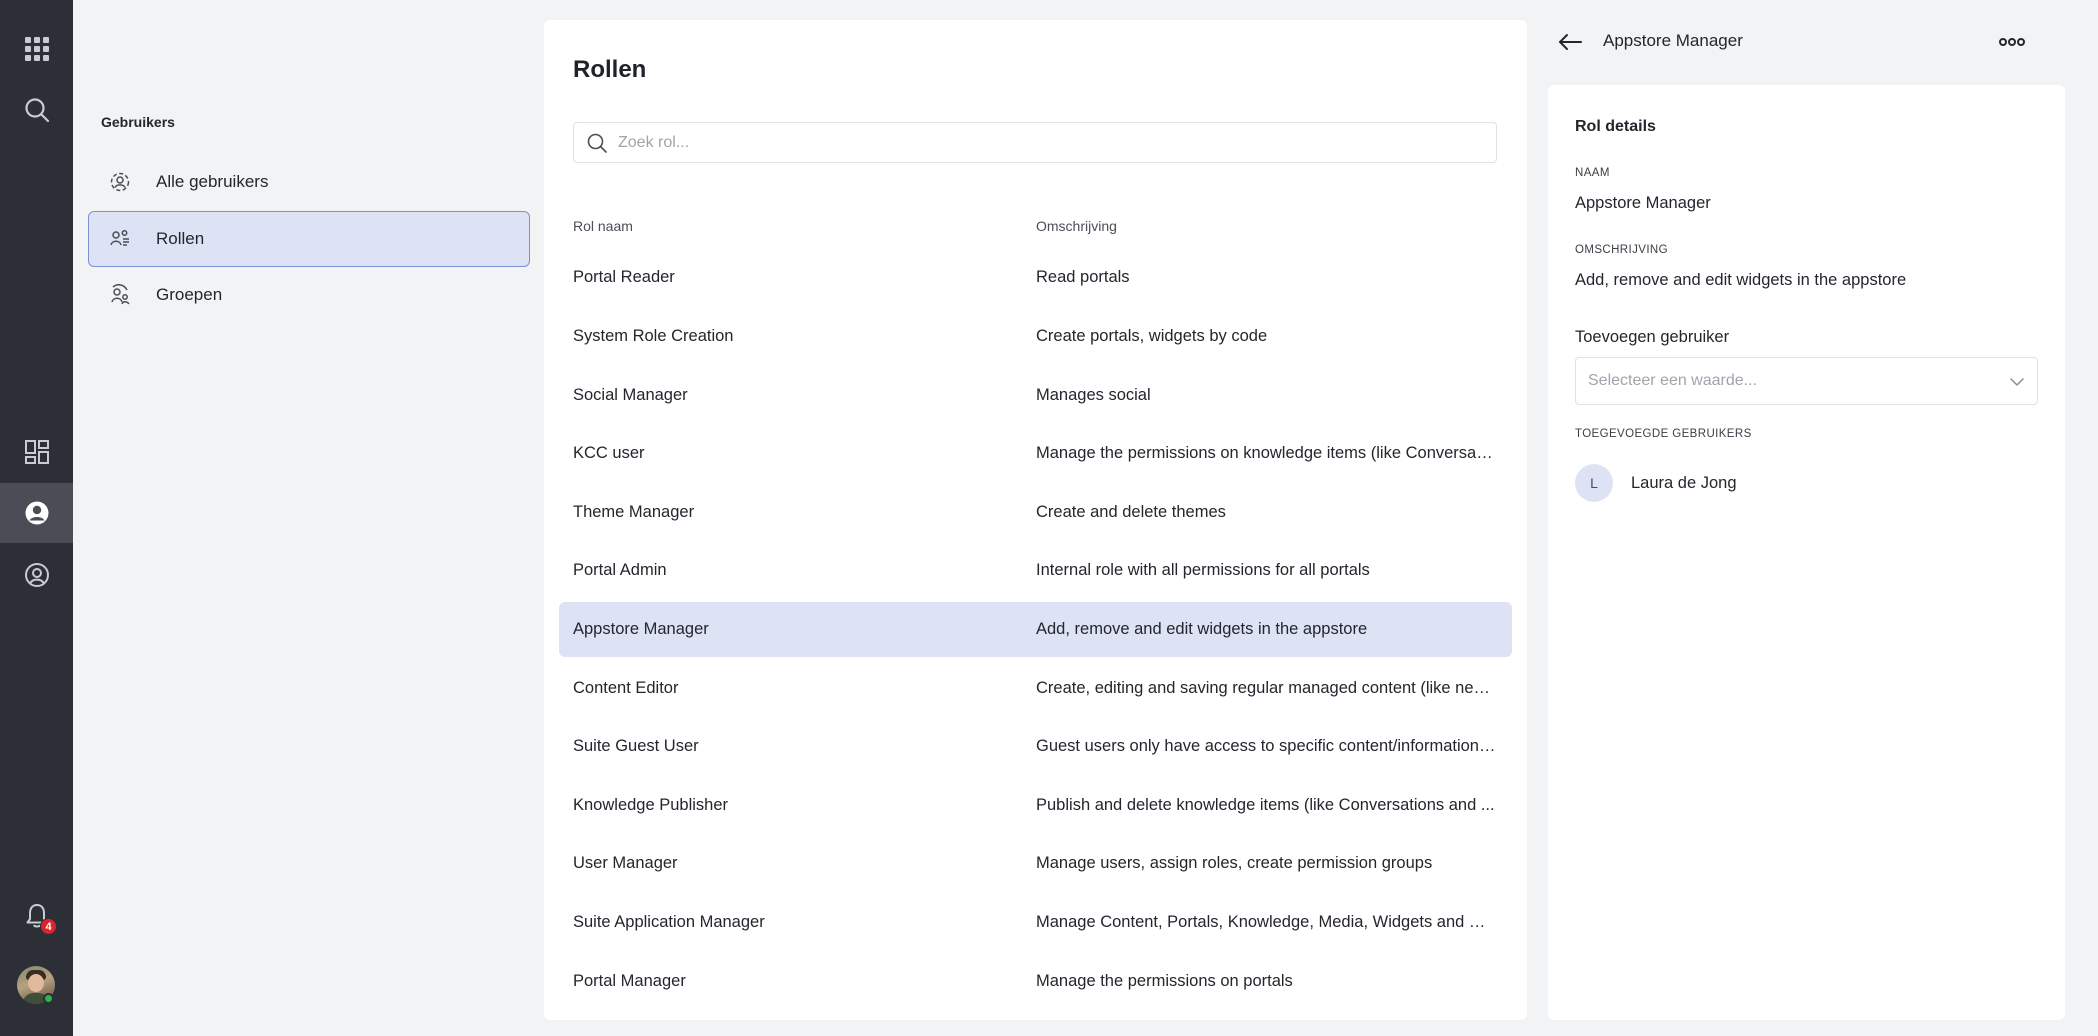  Describe the element at coordinates (630, 395) in the screenshot. I see `role-name: Social Manager` at that location.